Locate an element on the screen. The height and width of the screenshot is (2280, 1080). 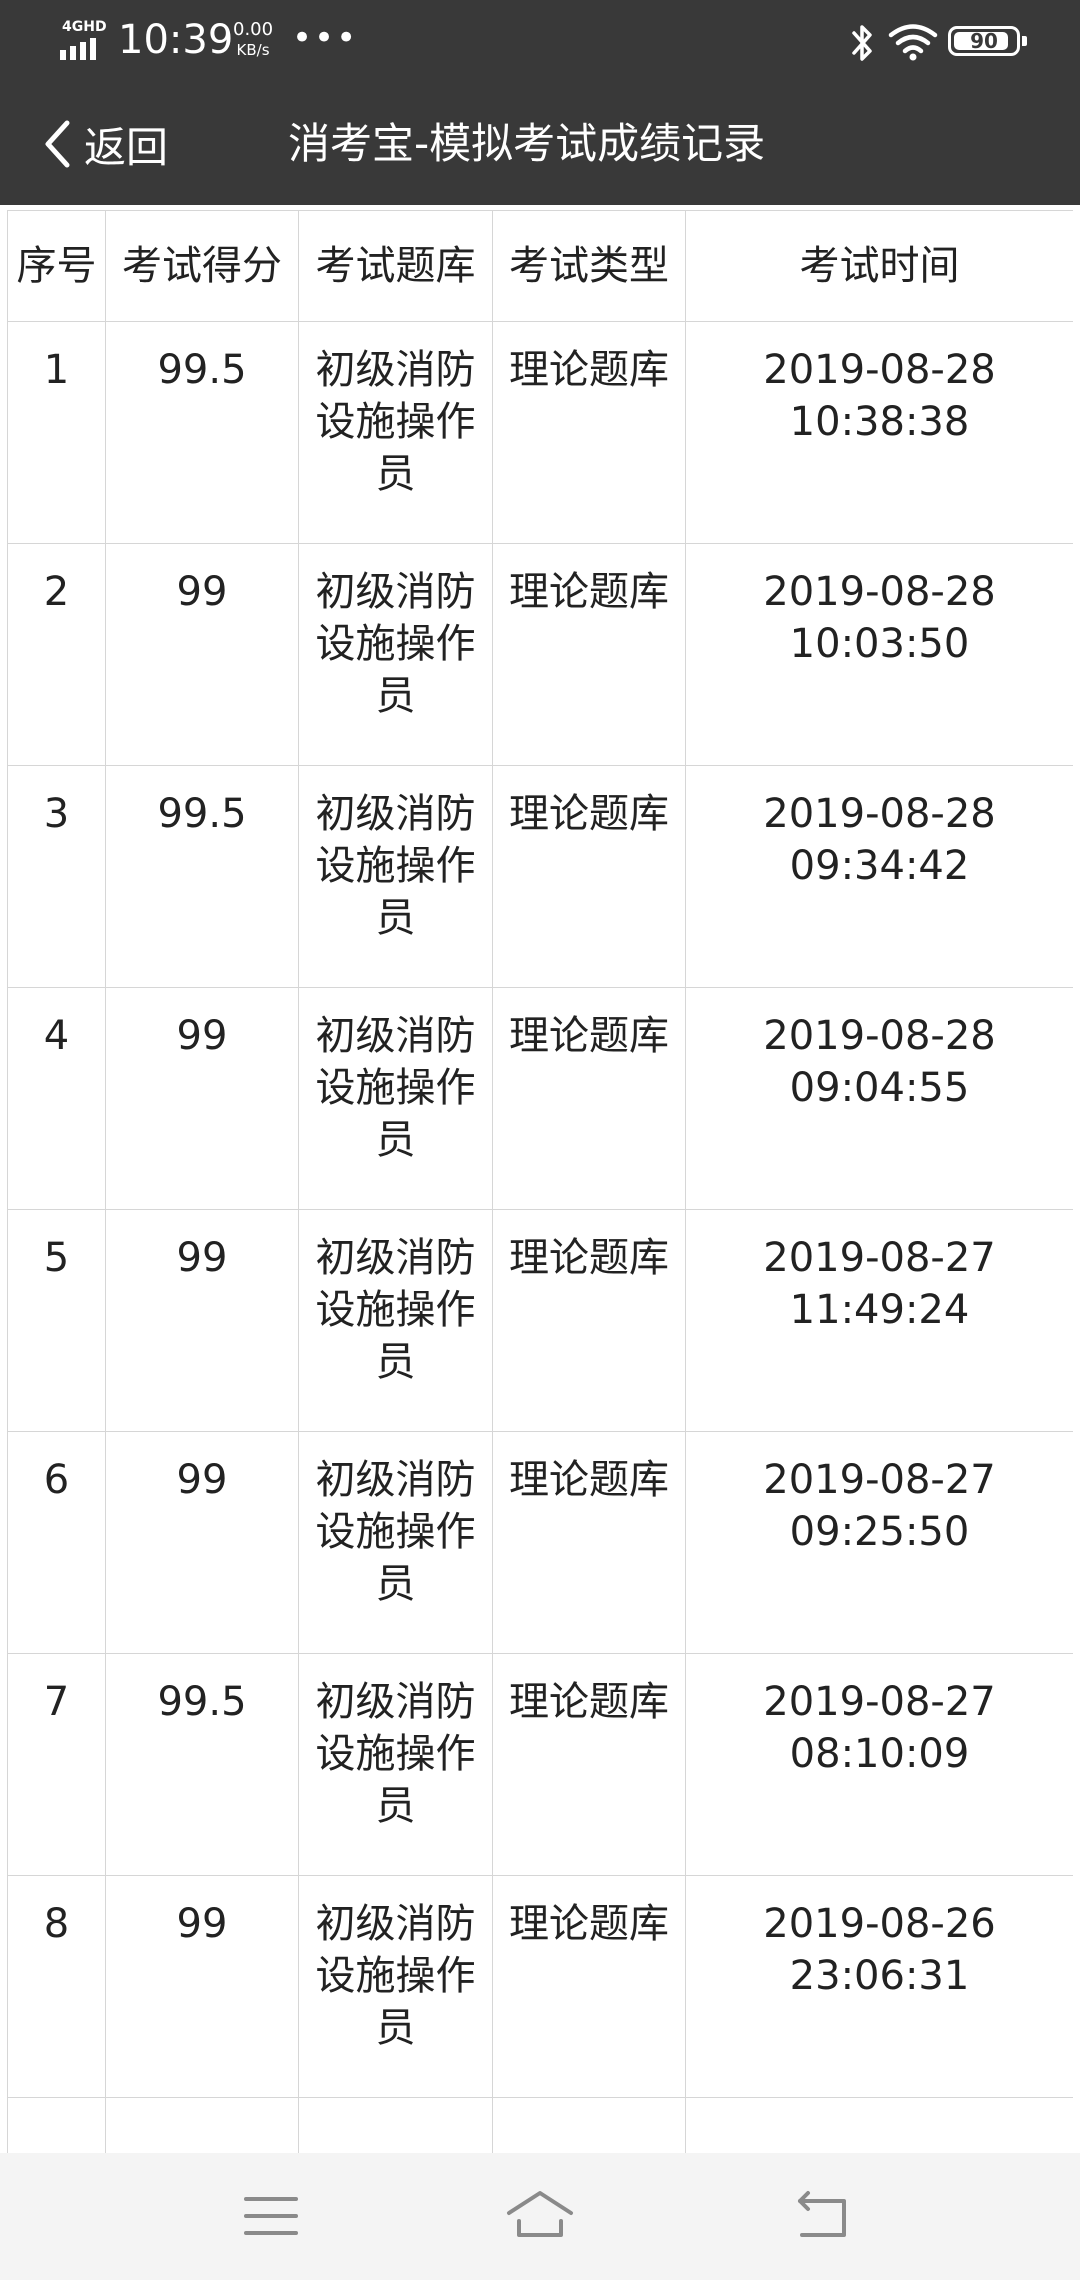
cell-clock: 09:04:55 is located at coordinates (879, 1088).